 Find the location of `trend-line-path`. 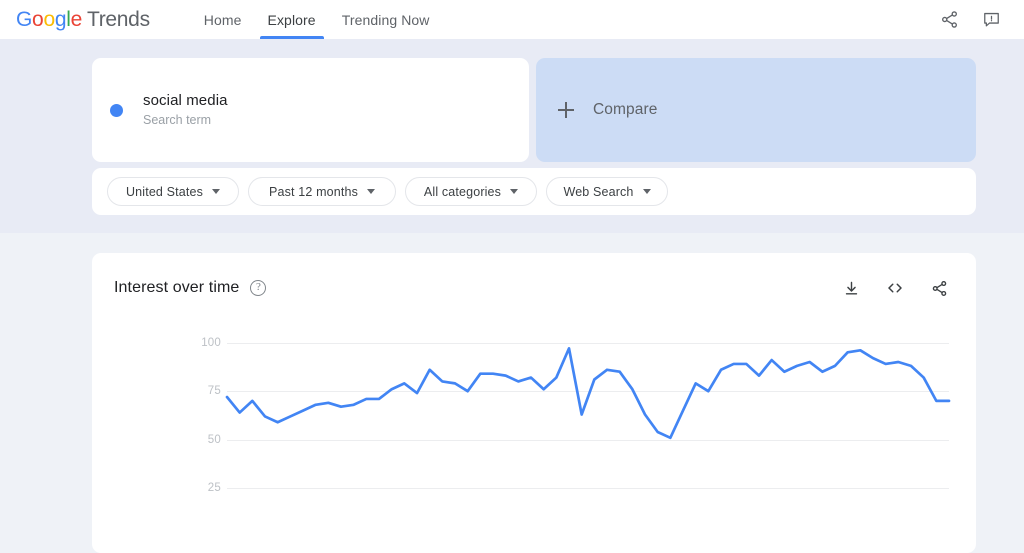

trend-line-path is located at coordinates (588, 393).